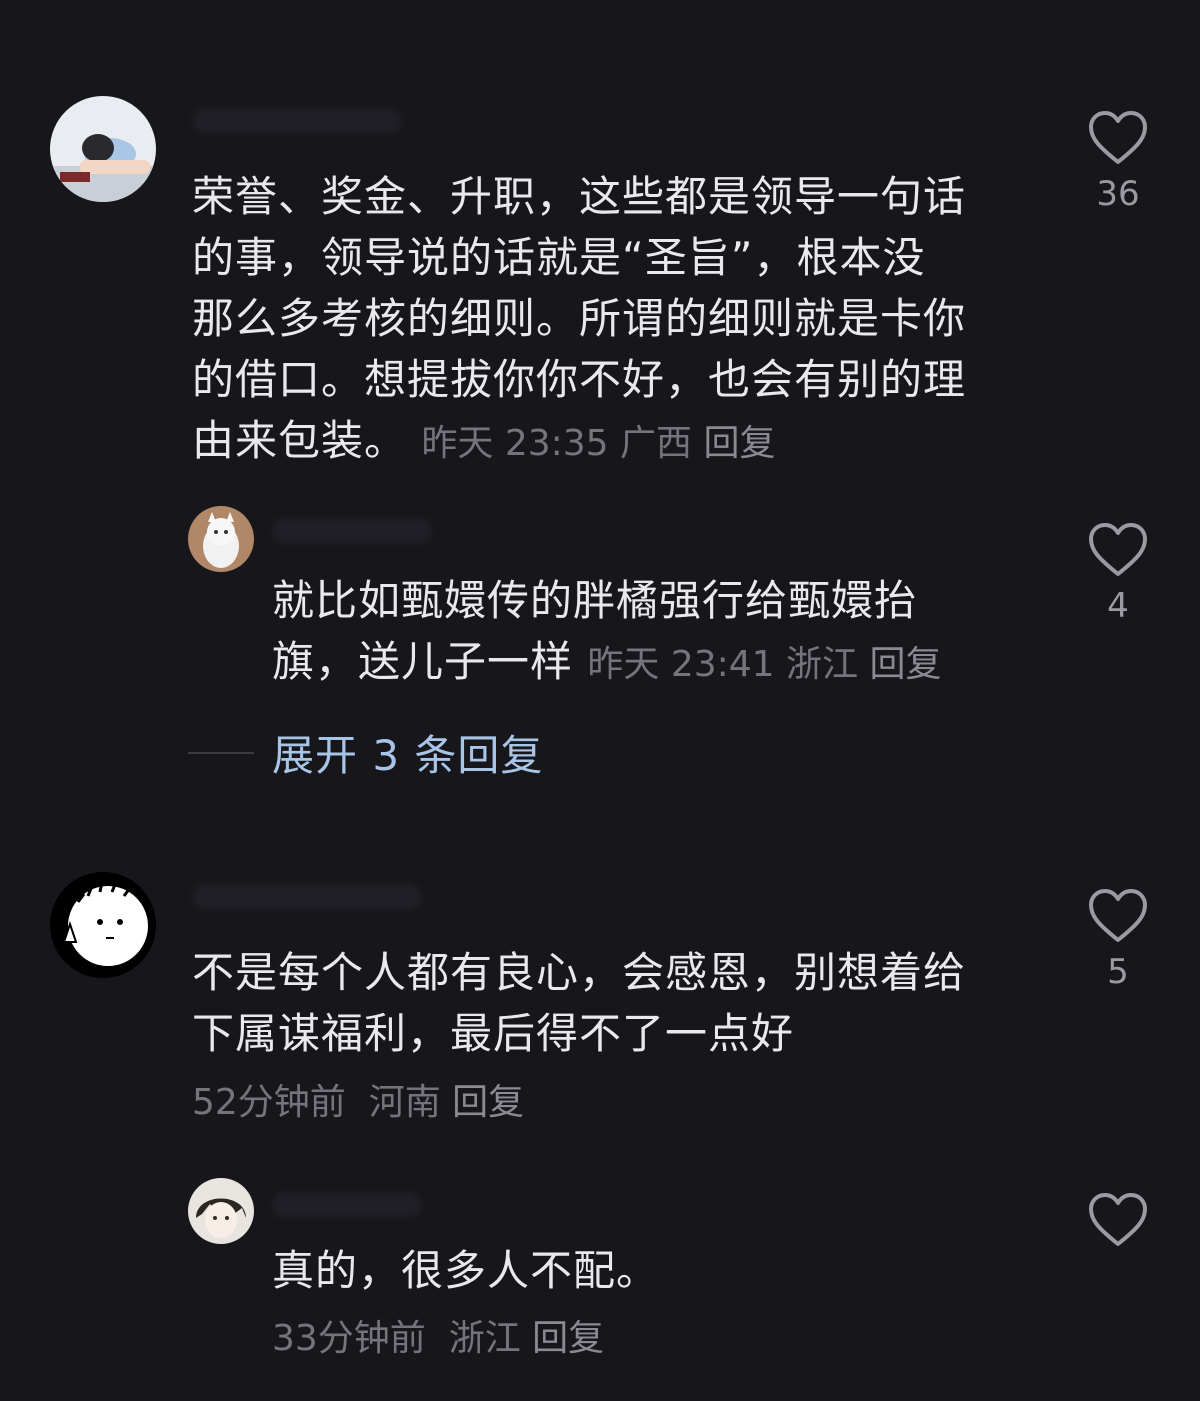  Describe the element at coordinates (349, 1338) in the screenshot. I see `comment-time: 33分钟前` at that location.